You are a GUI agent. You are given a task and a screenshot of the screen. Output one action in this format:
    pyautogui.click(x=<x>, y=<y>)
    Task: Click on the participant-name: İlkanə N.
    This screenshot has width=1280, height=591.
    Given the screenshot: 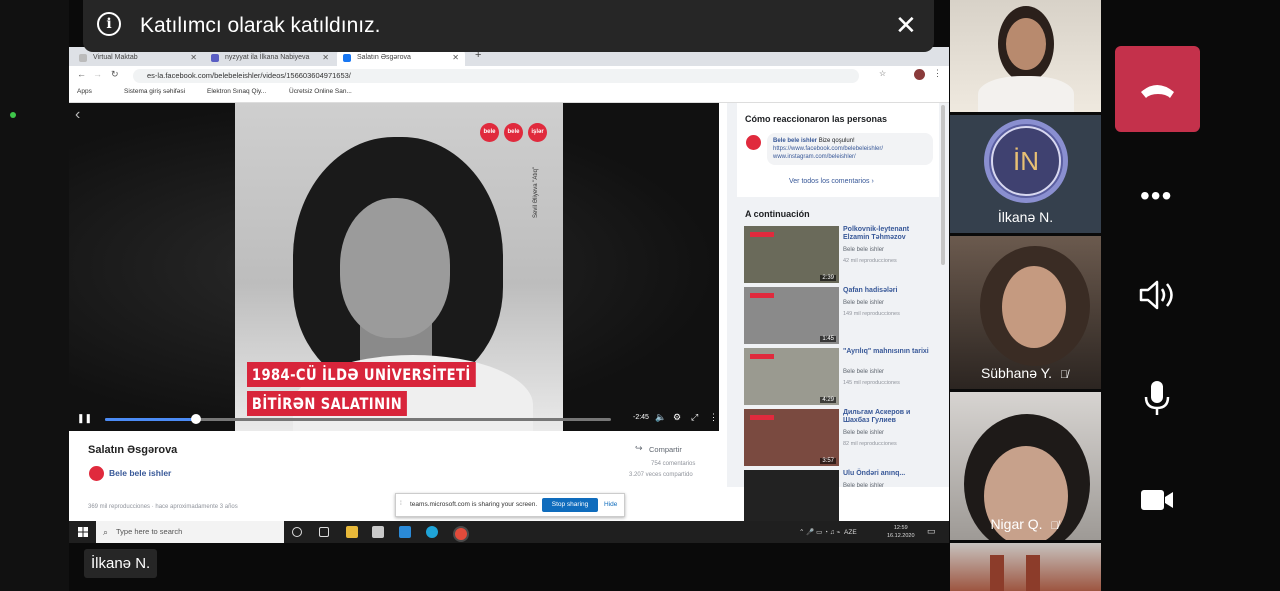 What is the action you would take?
    pyautogui.click(x=1025, y=217)
    